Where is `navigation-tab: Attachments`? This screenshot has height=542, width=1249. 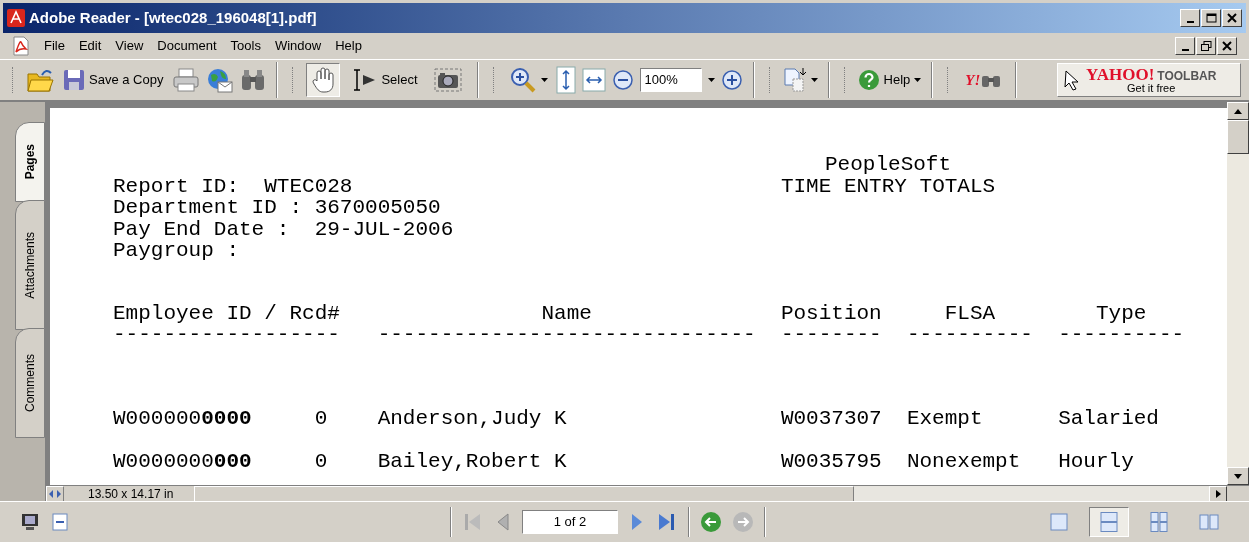 navigation-tab: Attachments is located at coordinates (30, 265).